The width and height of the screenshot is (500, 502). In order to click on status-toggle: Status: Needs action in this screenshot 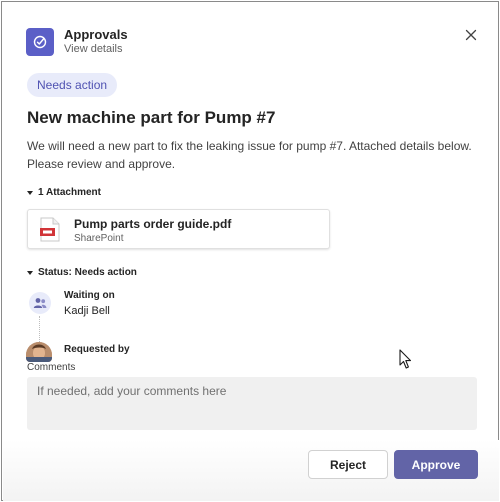, I will do `click(82, 272)`.